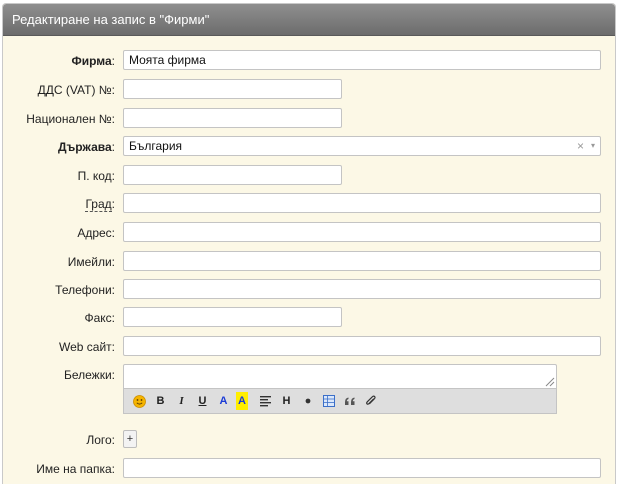 This screenshot has height=484, width=620. Describe the element at coordinates (362, 346) in the screenshot. I see `website-input` at that location.